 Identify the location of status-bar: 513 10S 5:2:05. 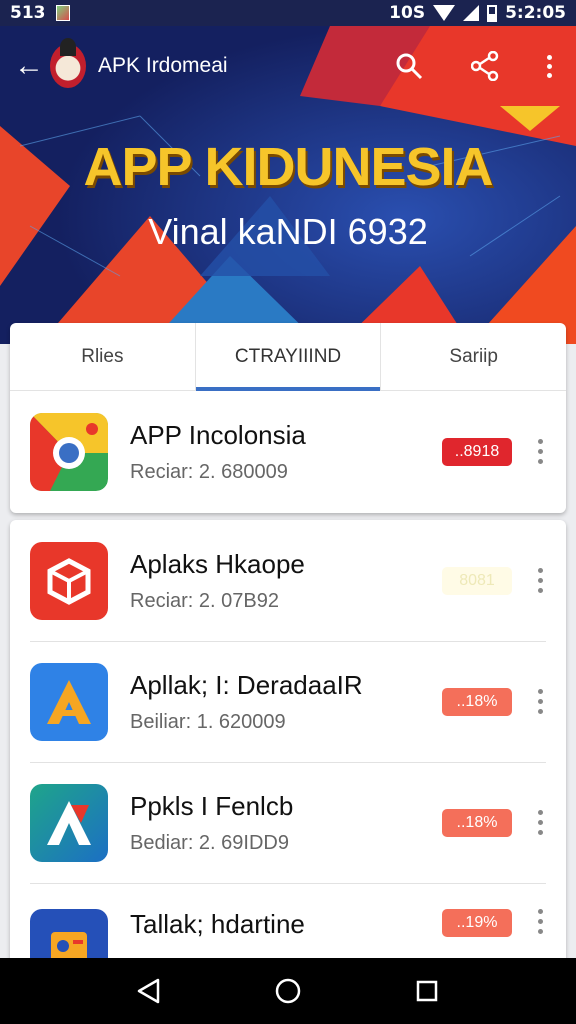
(288, 13).